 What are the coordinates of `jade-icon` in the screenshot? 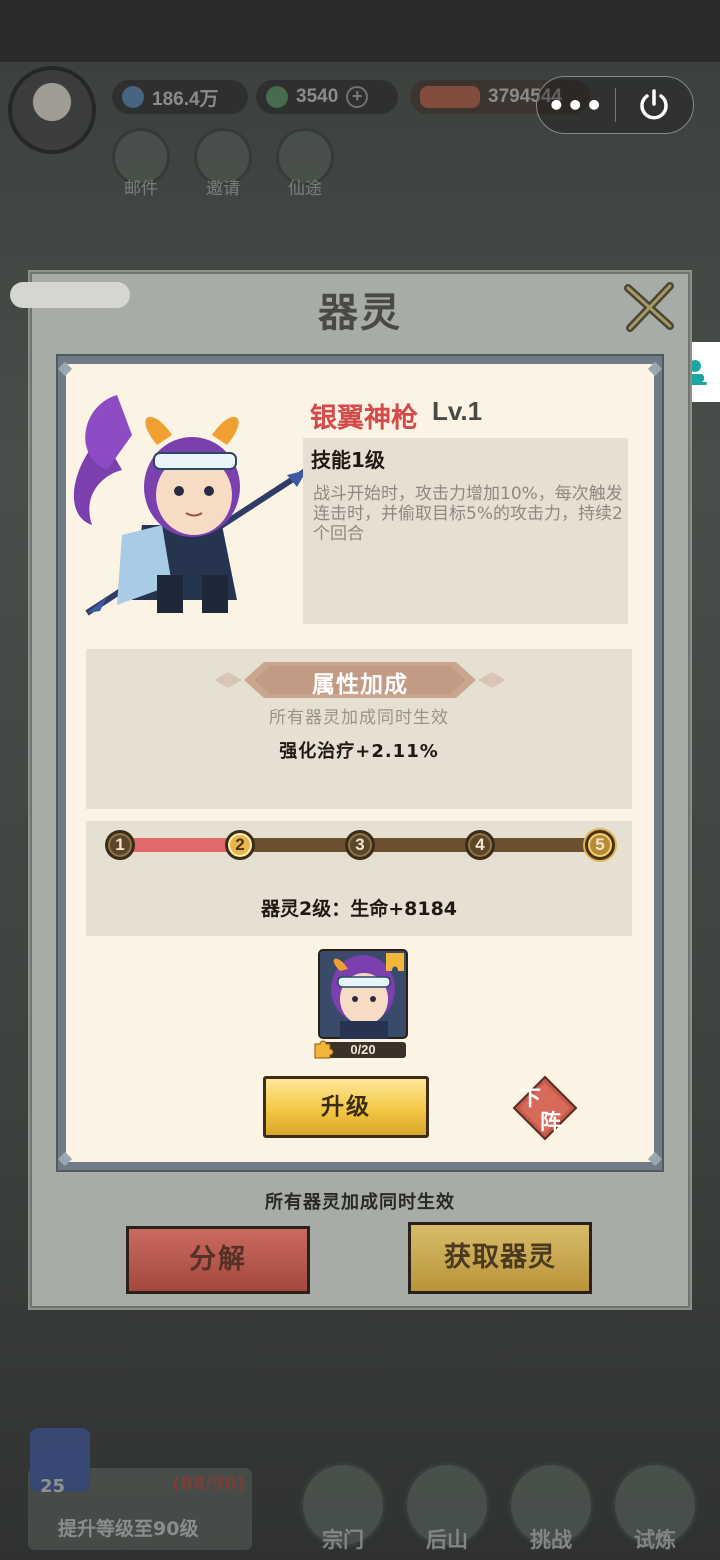 It's located at (277, 97).